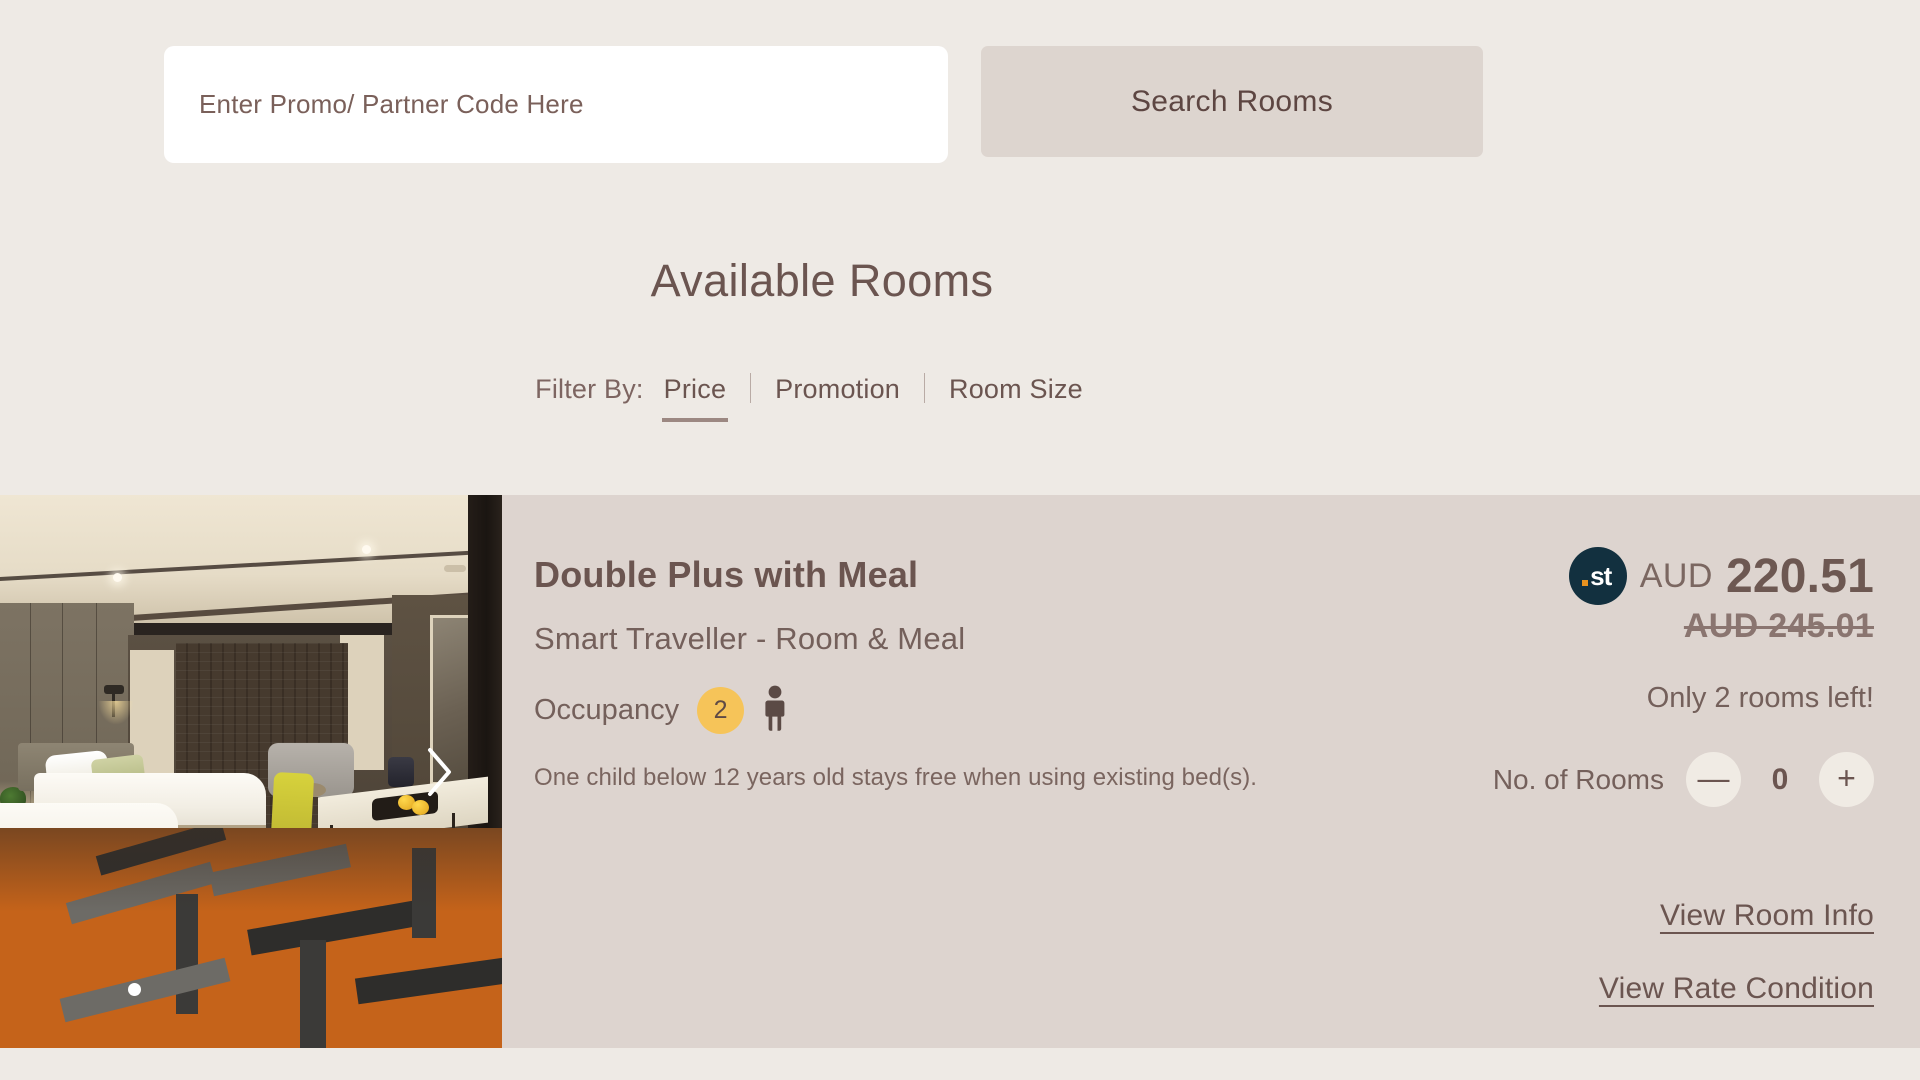 Image resolution: width=1920 pixels, height=1080 pixels. Describe the element at coordinates (1597, 576) in the screenshot. I see `smart-traveller-badge-icon: st` at that location.